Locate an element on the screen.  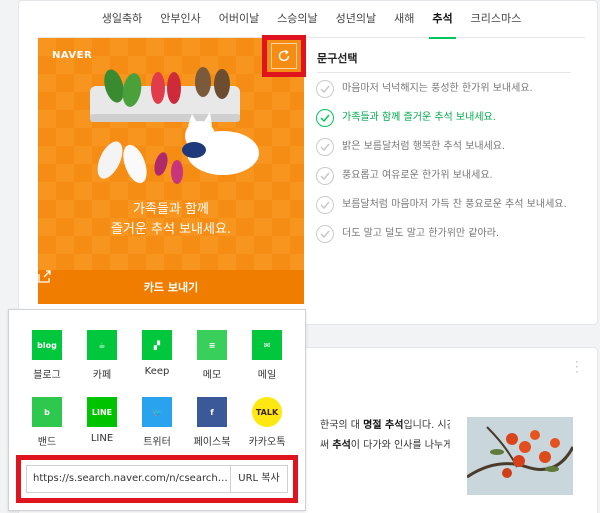
tab-0: 생일축하 is located at coordinates (122, 19).